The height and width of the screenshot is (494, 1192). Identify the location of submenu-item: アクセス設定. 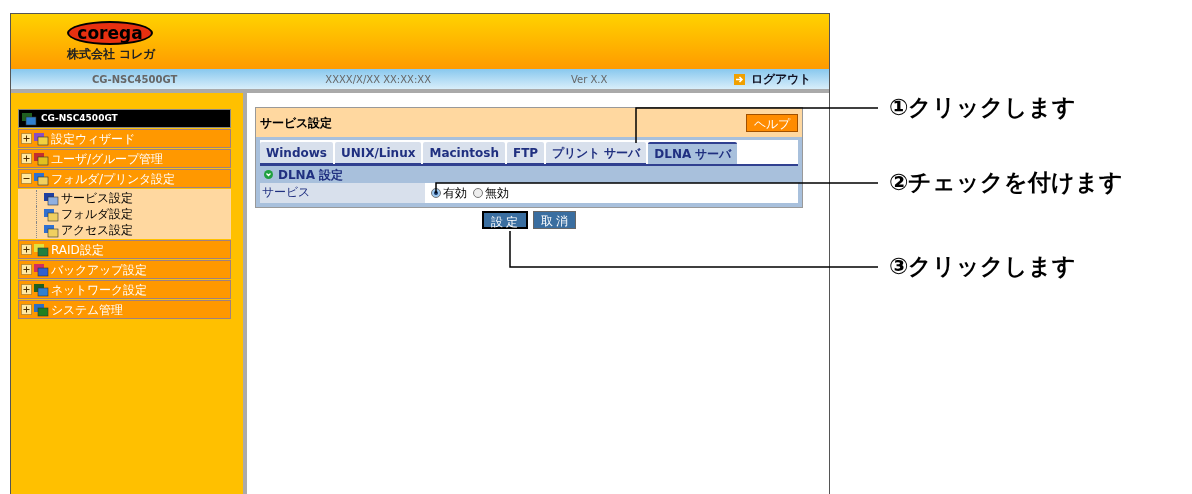
(133, 230).